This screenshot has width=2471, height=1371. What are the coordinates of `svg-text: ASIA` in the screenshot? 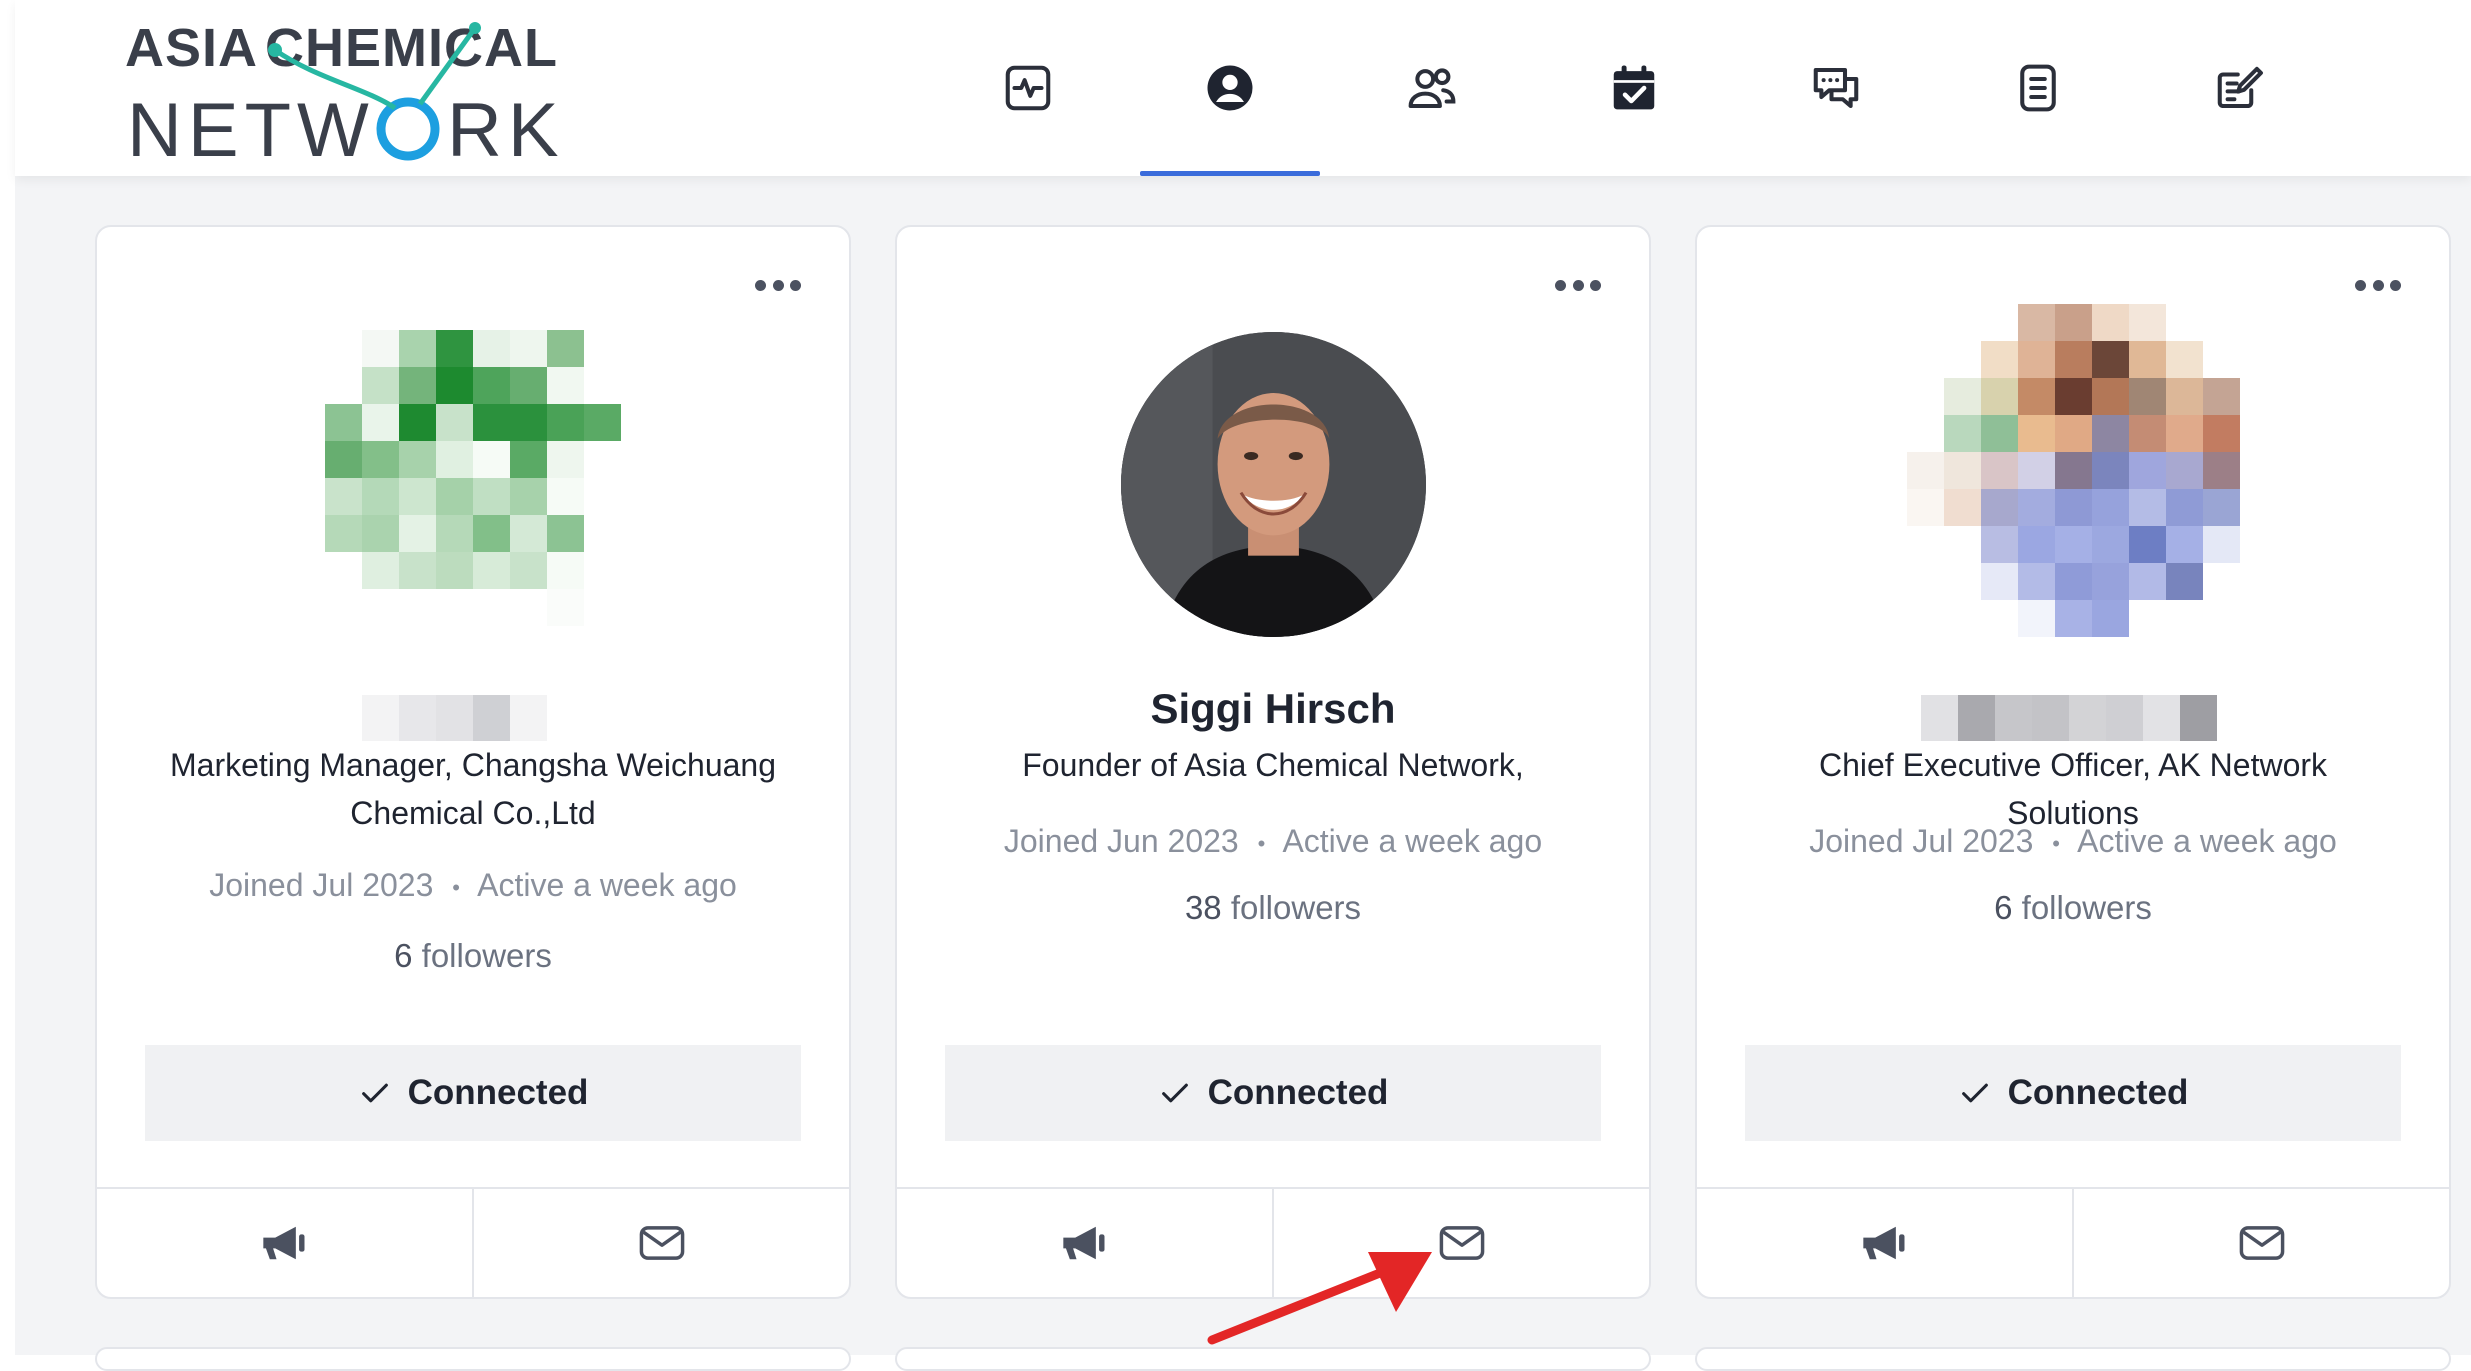 It's located at (191, 48).